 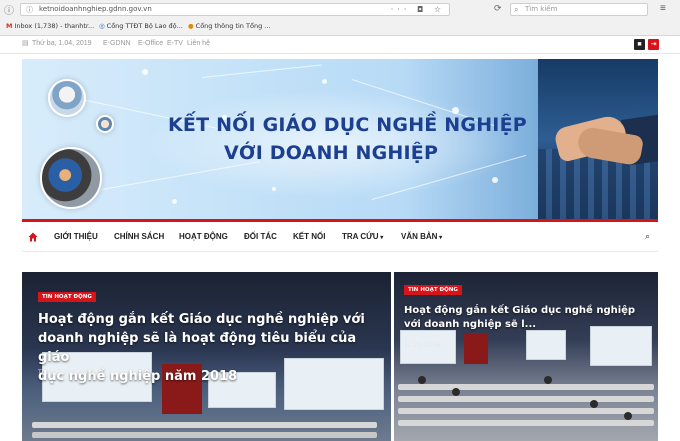 I want to click on nav-item-hoat-dong: HOẠT ĐỘNG, so click(x=203, y=237).